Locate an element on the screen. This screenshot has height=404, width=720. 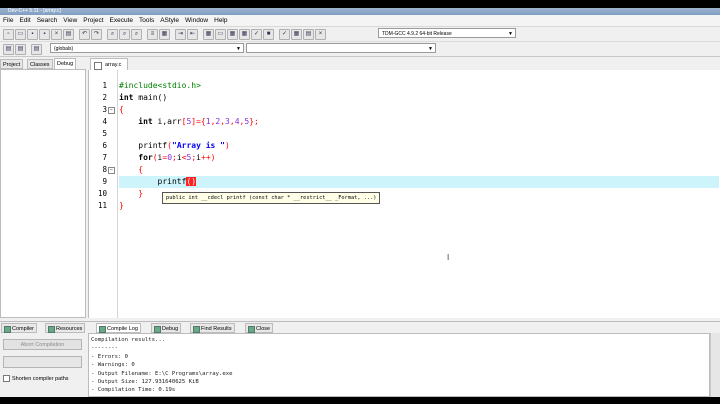
tab-close: Close is located at coordinates (259, 328).